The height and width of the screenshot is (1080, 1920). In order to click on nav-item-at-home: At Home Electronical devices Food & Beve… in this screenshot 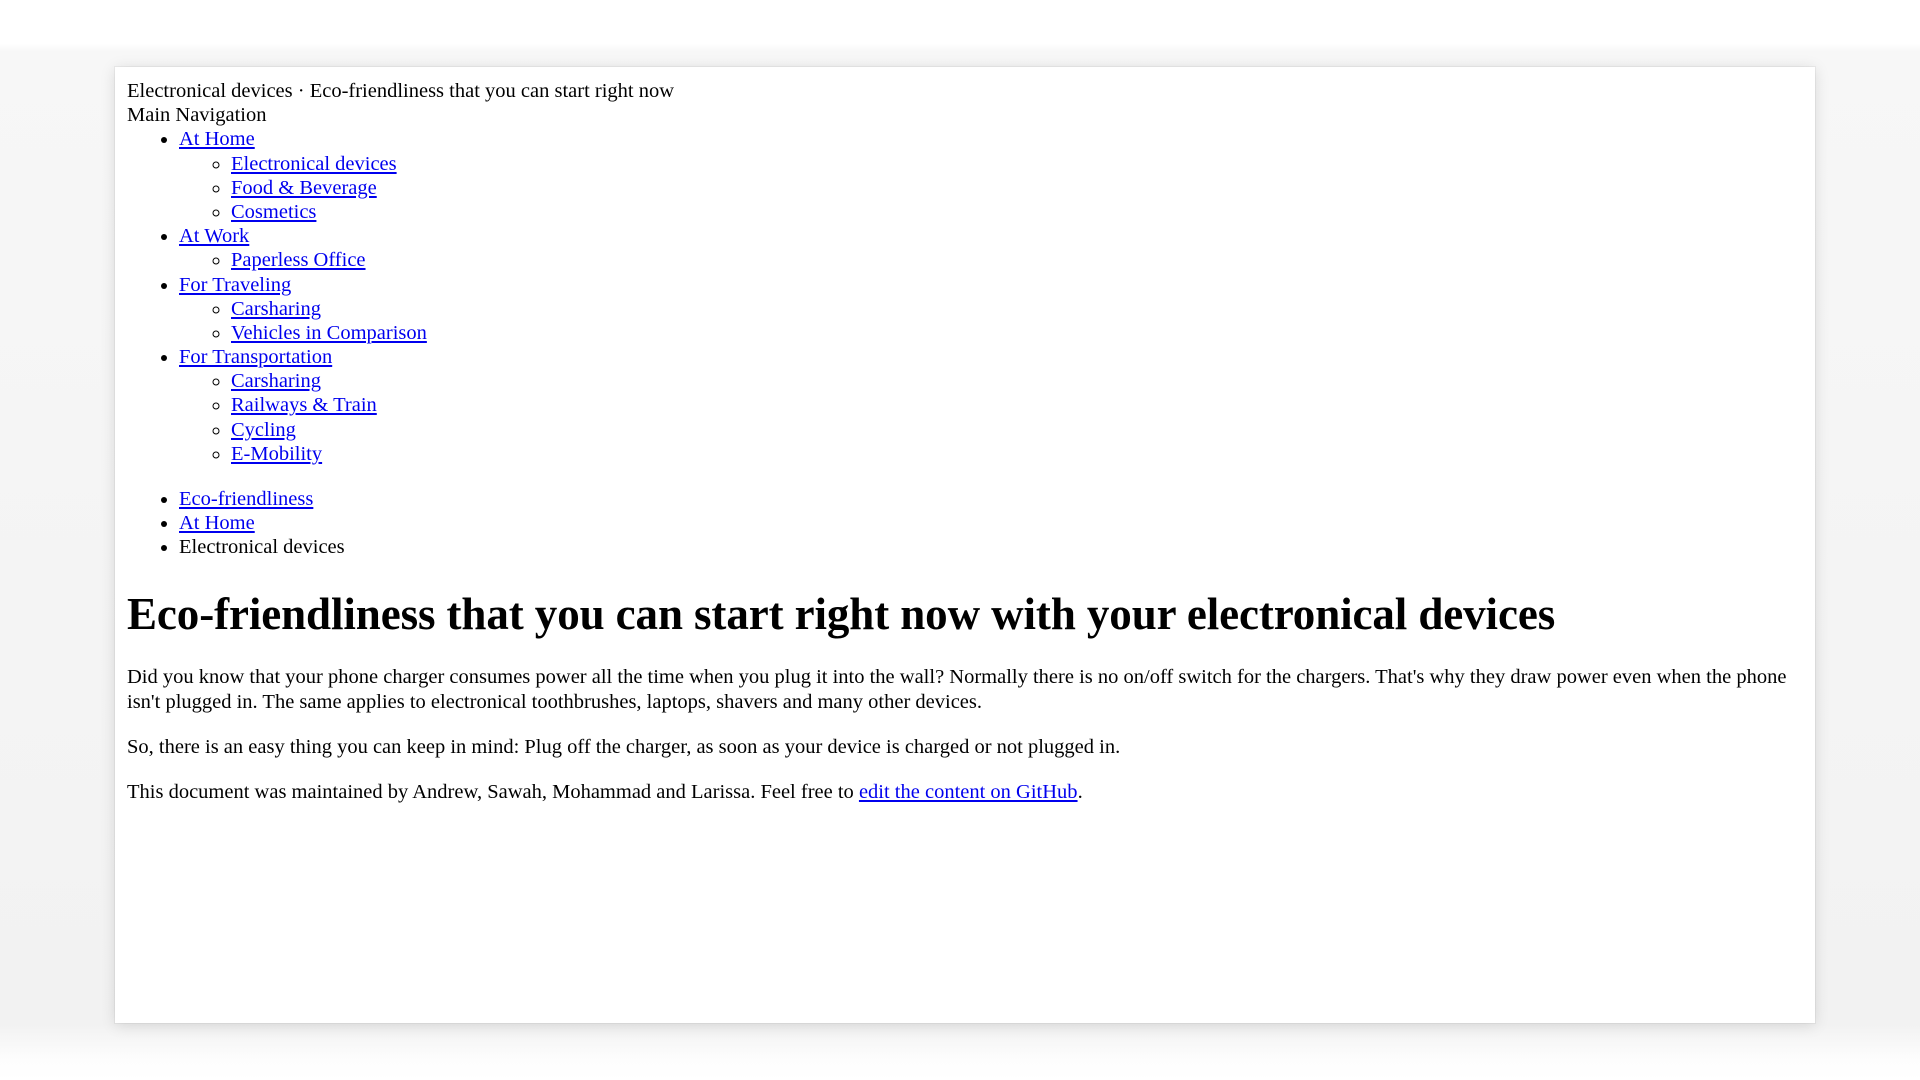, I will do `click(997, 175)`.